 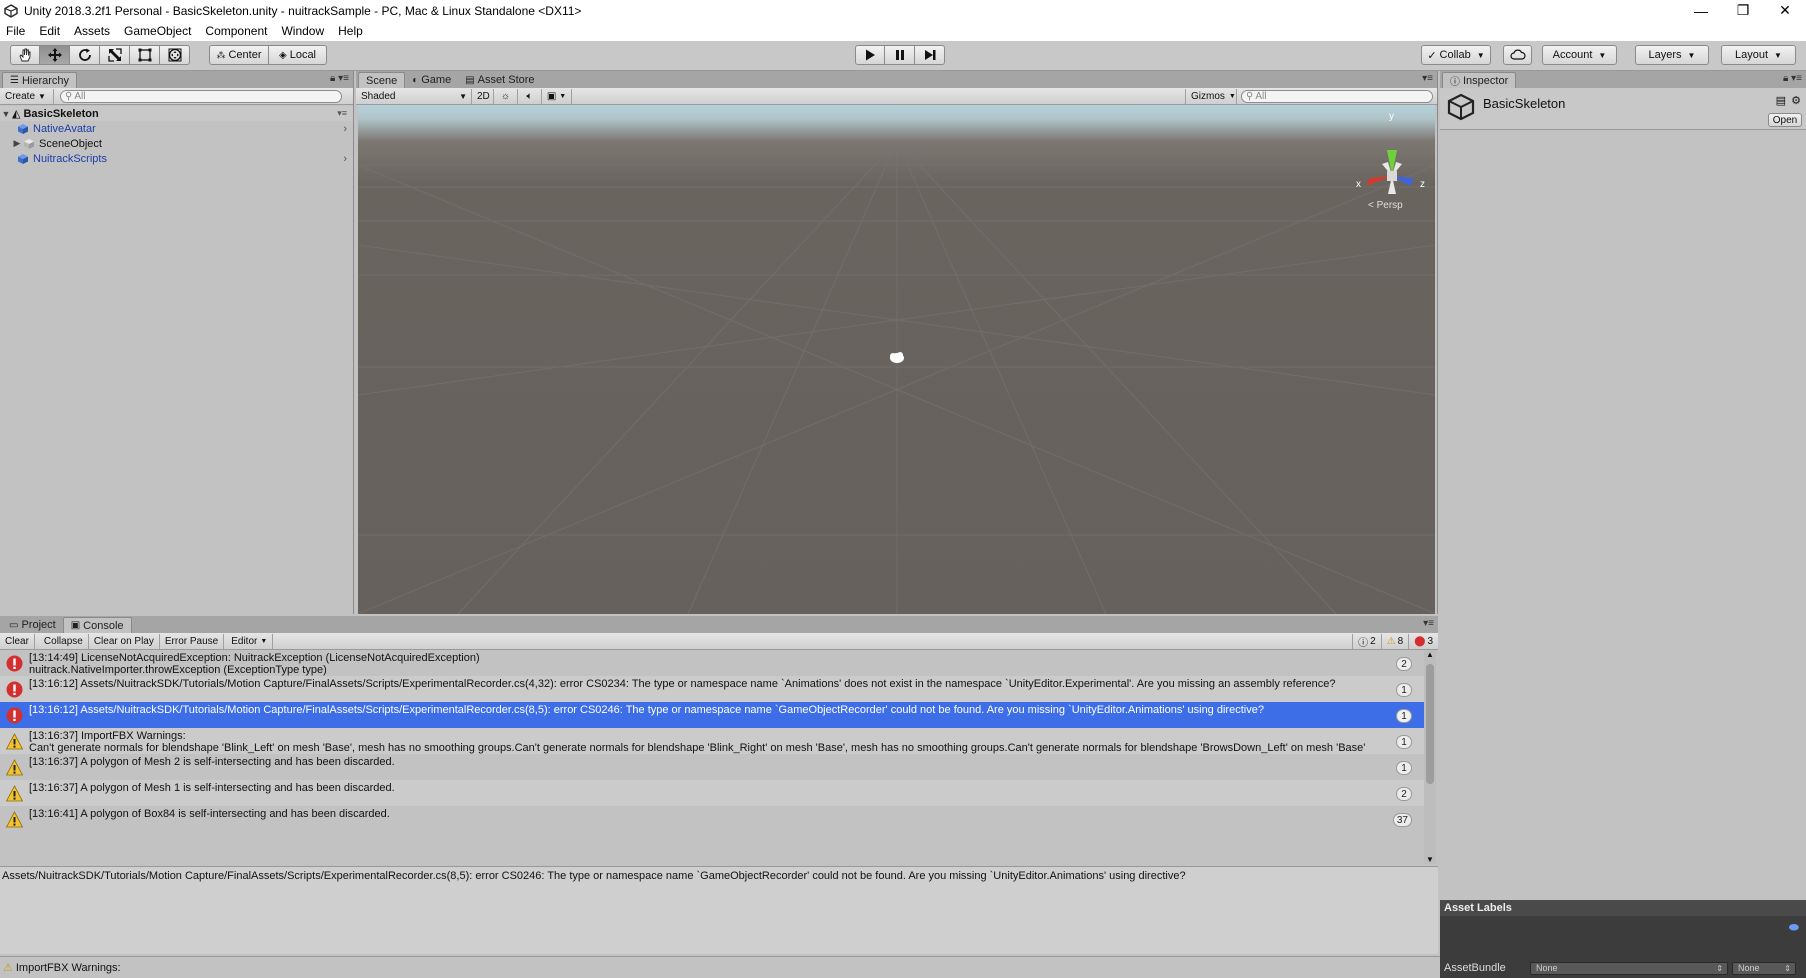 What do you see at coordinates (896, 79) in the screenshot?
I see `scene-tabstrip: Scene ◐ Game ▤ Asset Store ▾≡` at bounding box center [896, 79].